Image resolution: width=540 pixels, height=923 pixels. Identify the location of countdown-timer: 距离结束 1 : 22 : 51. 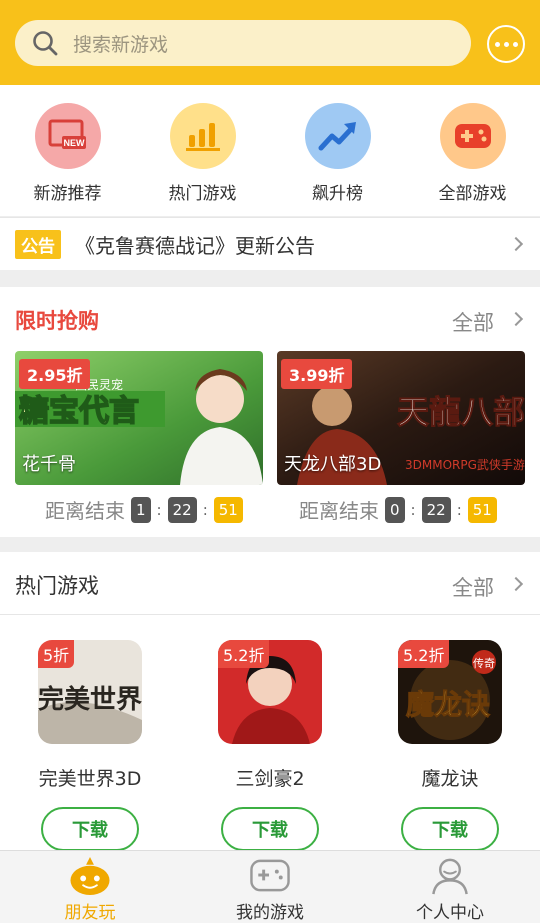
(145, 509).